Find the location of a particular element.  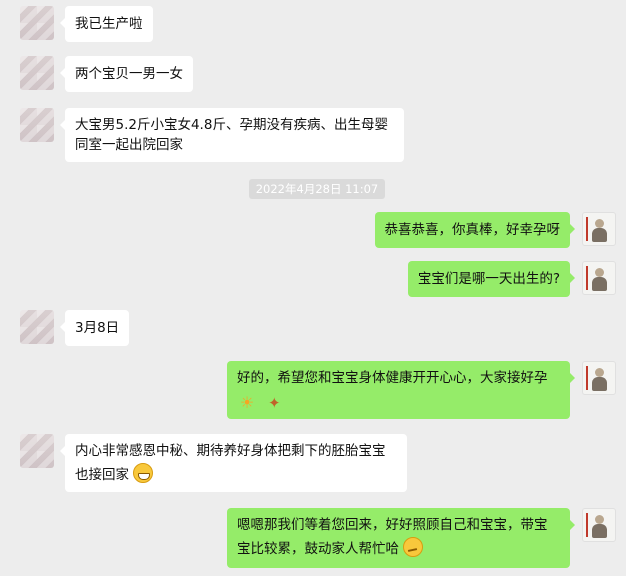

message-text-line: 也接回家 is located at coordinates (102, 475).